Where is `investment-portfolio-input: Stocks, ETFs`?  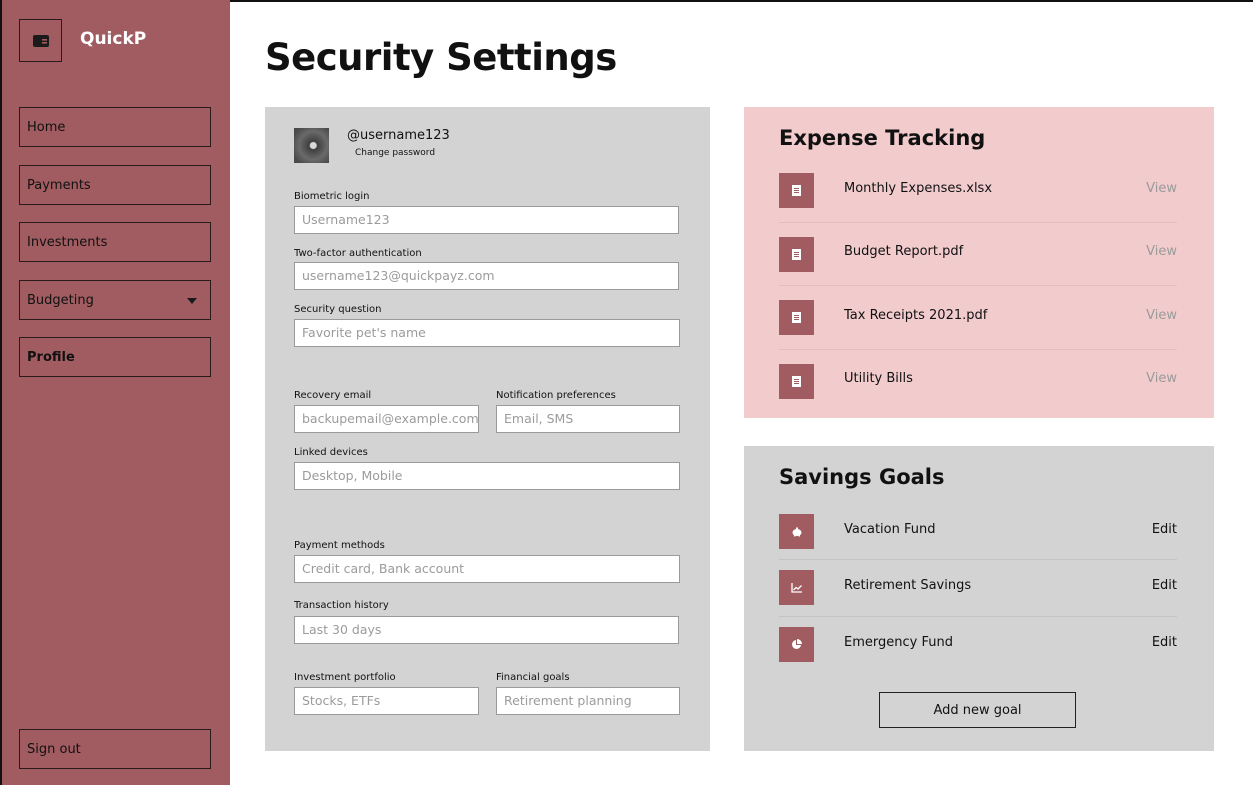
investment-portfolio-input: Stocks, ETFs is located at coordinates (386, 701).